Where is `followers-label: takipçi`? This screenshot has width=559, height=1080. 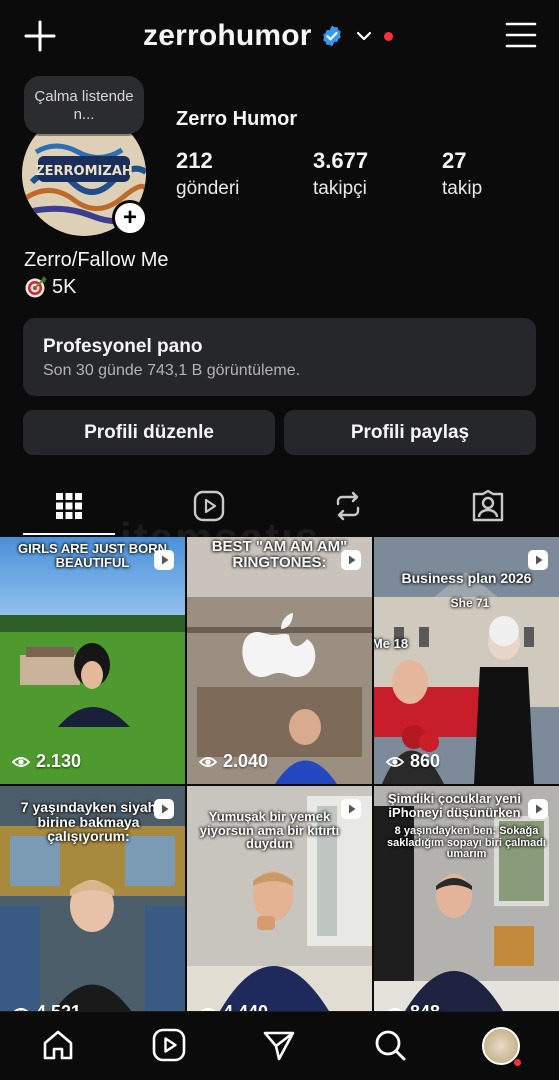 followers-label: takipçi is located at coordinates (340, 188).